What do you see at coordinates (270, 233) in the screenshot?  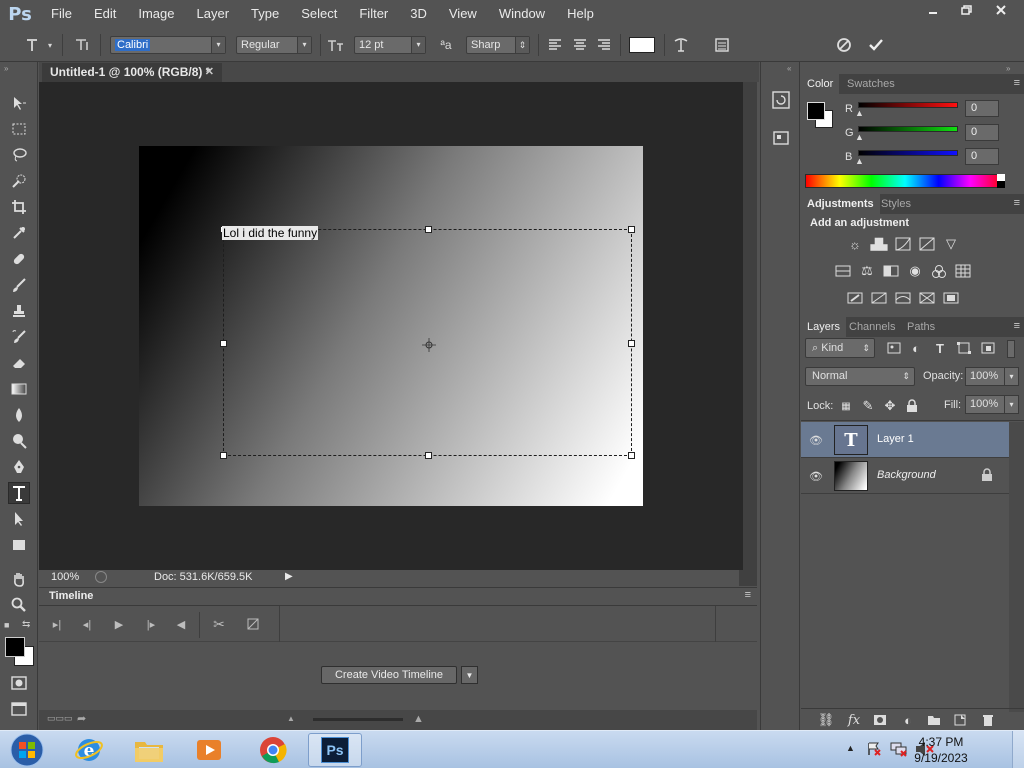 I see `canvas-text-layer: Lol i did the funny` at bounding box center [270, 233].